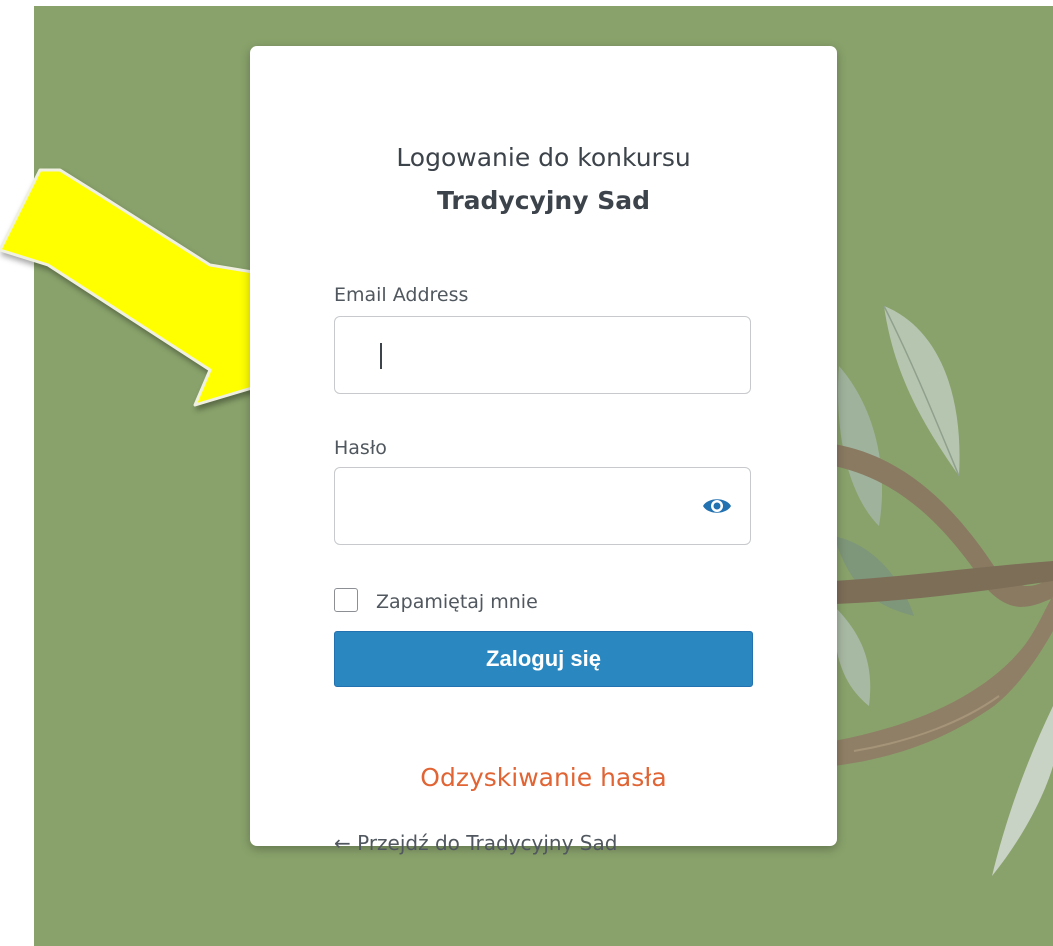 This screenshot has width=1053, height=946. I want to click on email-label: Email Address, so click(401, 295).